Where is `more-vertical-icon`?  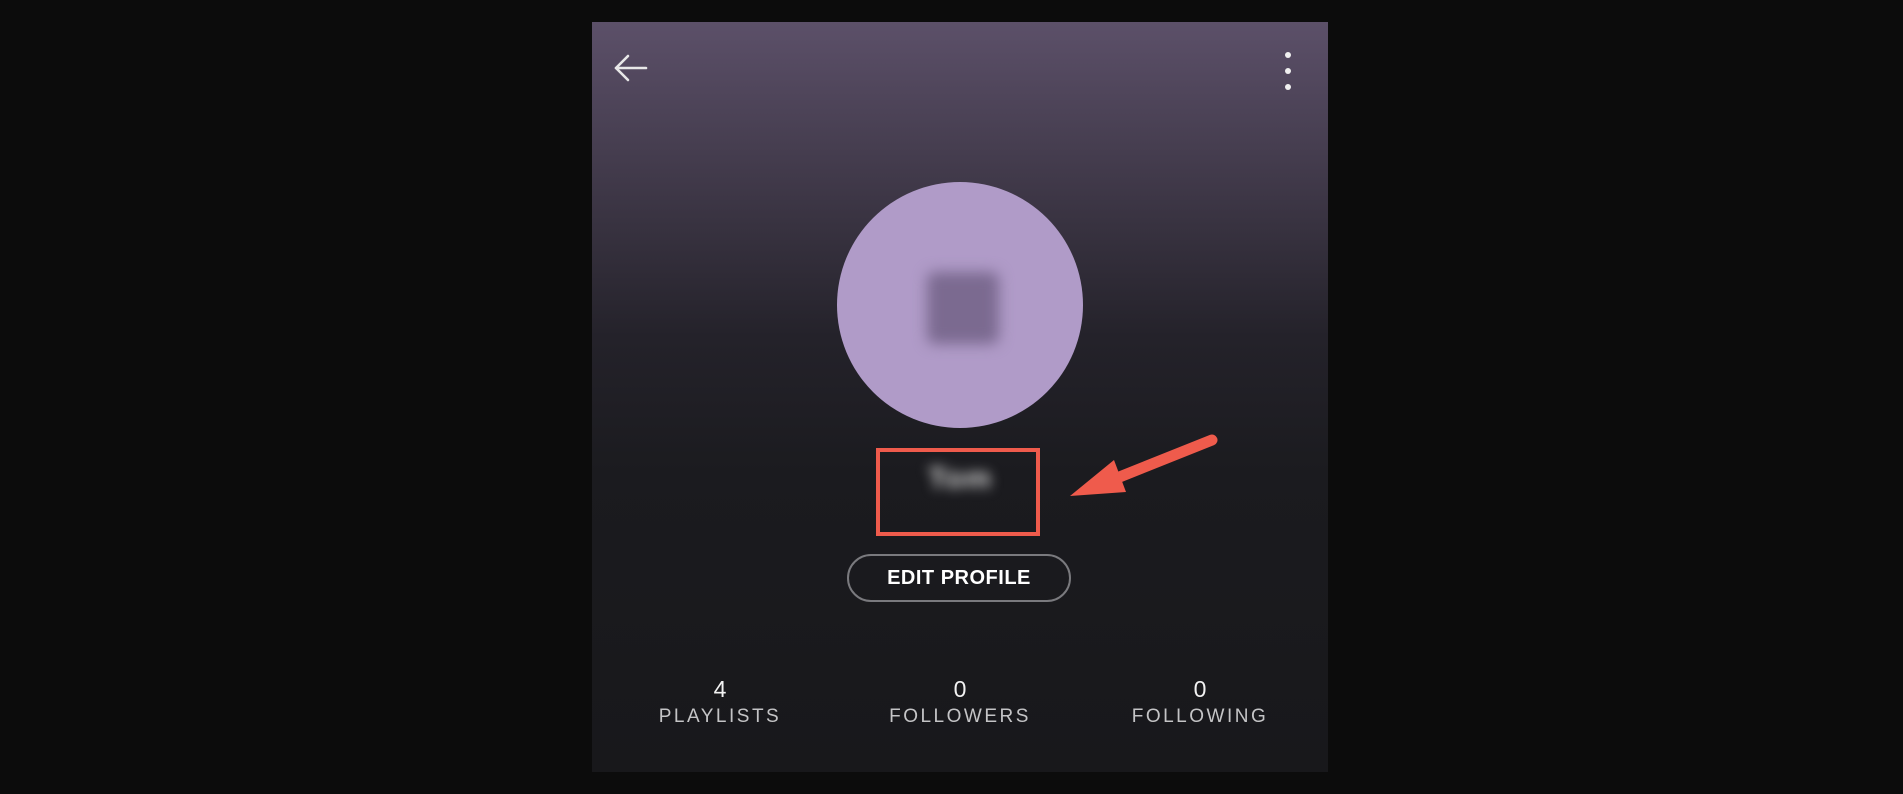
more-vertical-icon is located at coordinates (1288, 71).